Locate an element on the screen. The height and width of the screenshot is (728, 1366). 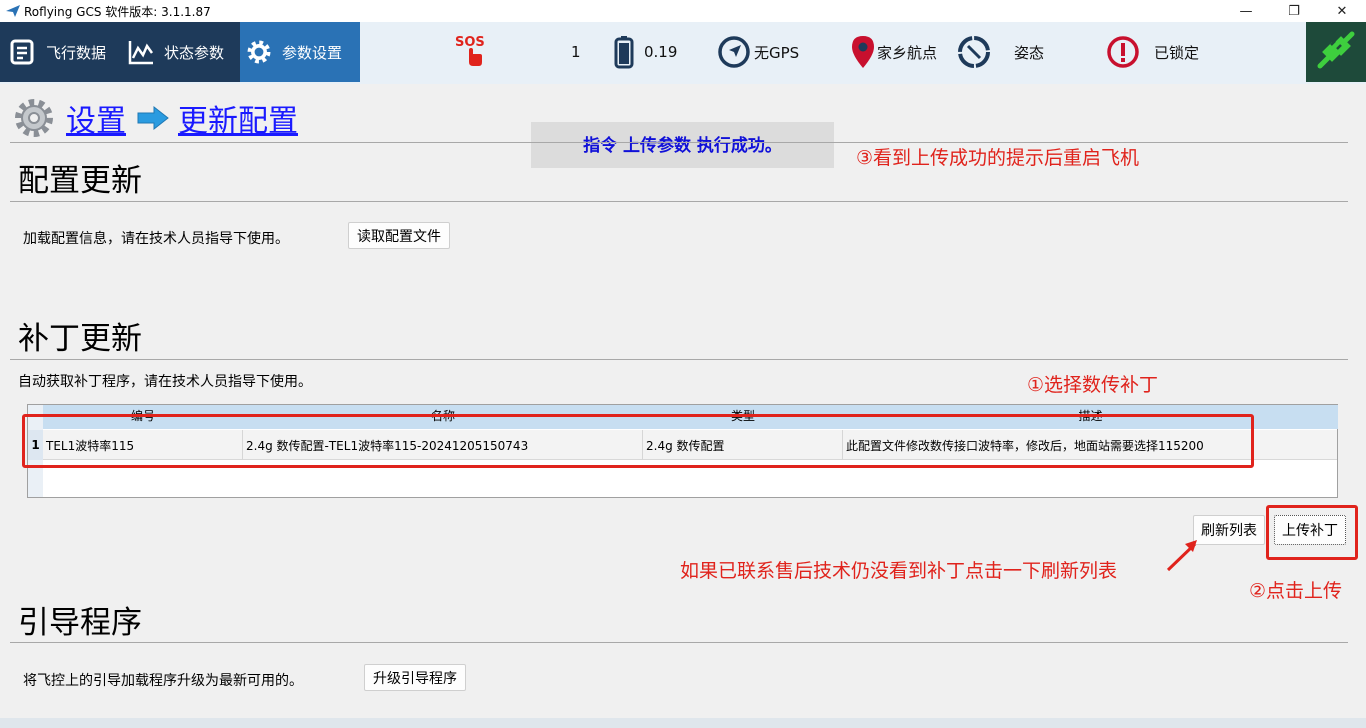
nav-label: 参数设置 is located at coordinates (312, 52).